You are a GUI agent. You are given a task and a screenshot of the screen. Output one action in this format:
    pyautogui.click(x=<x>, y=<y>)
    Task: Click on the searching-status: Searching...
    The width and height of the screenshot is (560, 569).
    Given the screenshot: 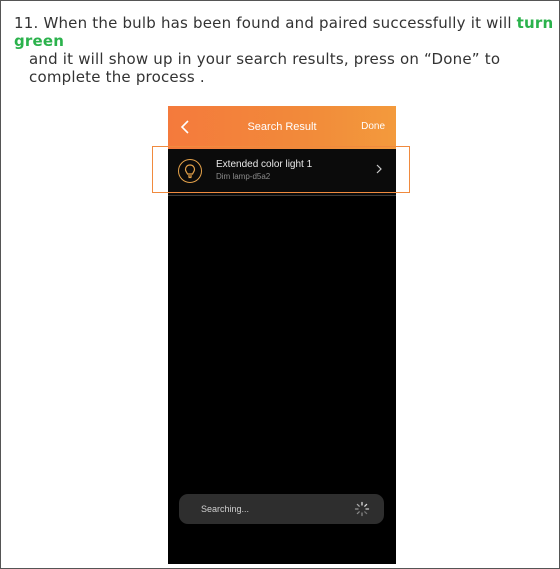 What is the action you would take?
    pyautogui.click(x=281, y=509)
    